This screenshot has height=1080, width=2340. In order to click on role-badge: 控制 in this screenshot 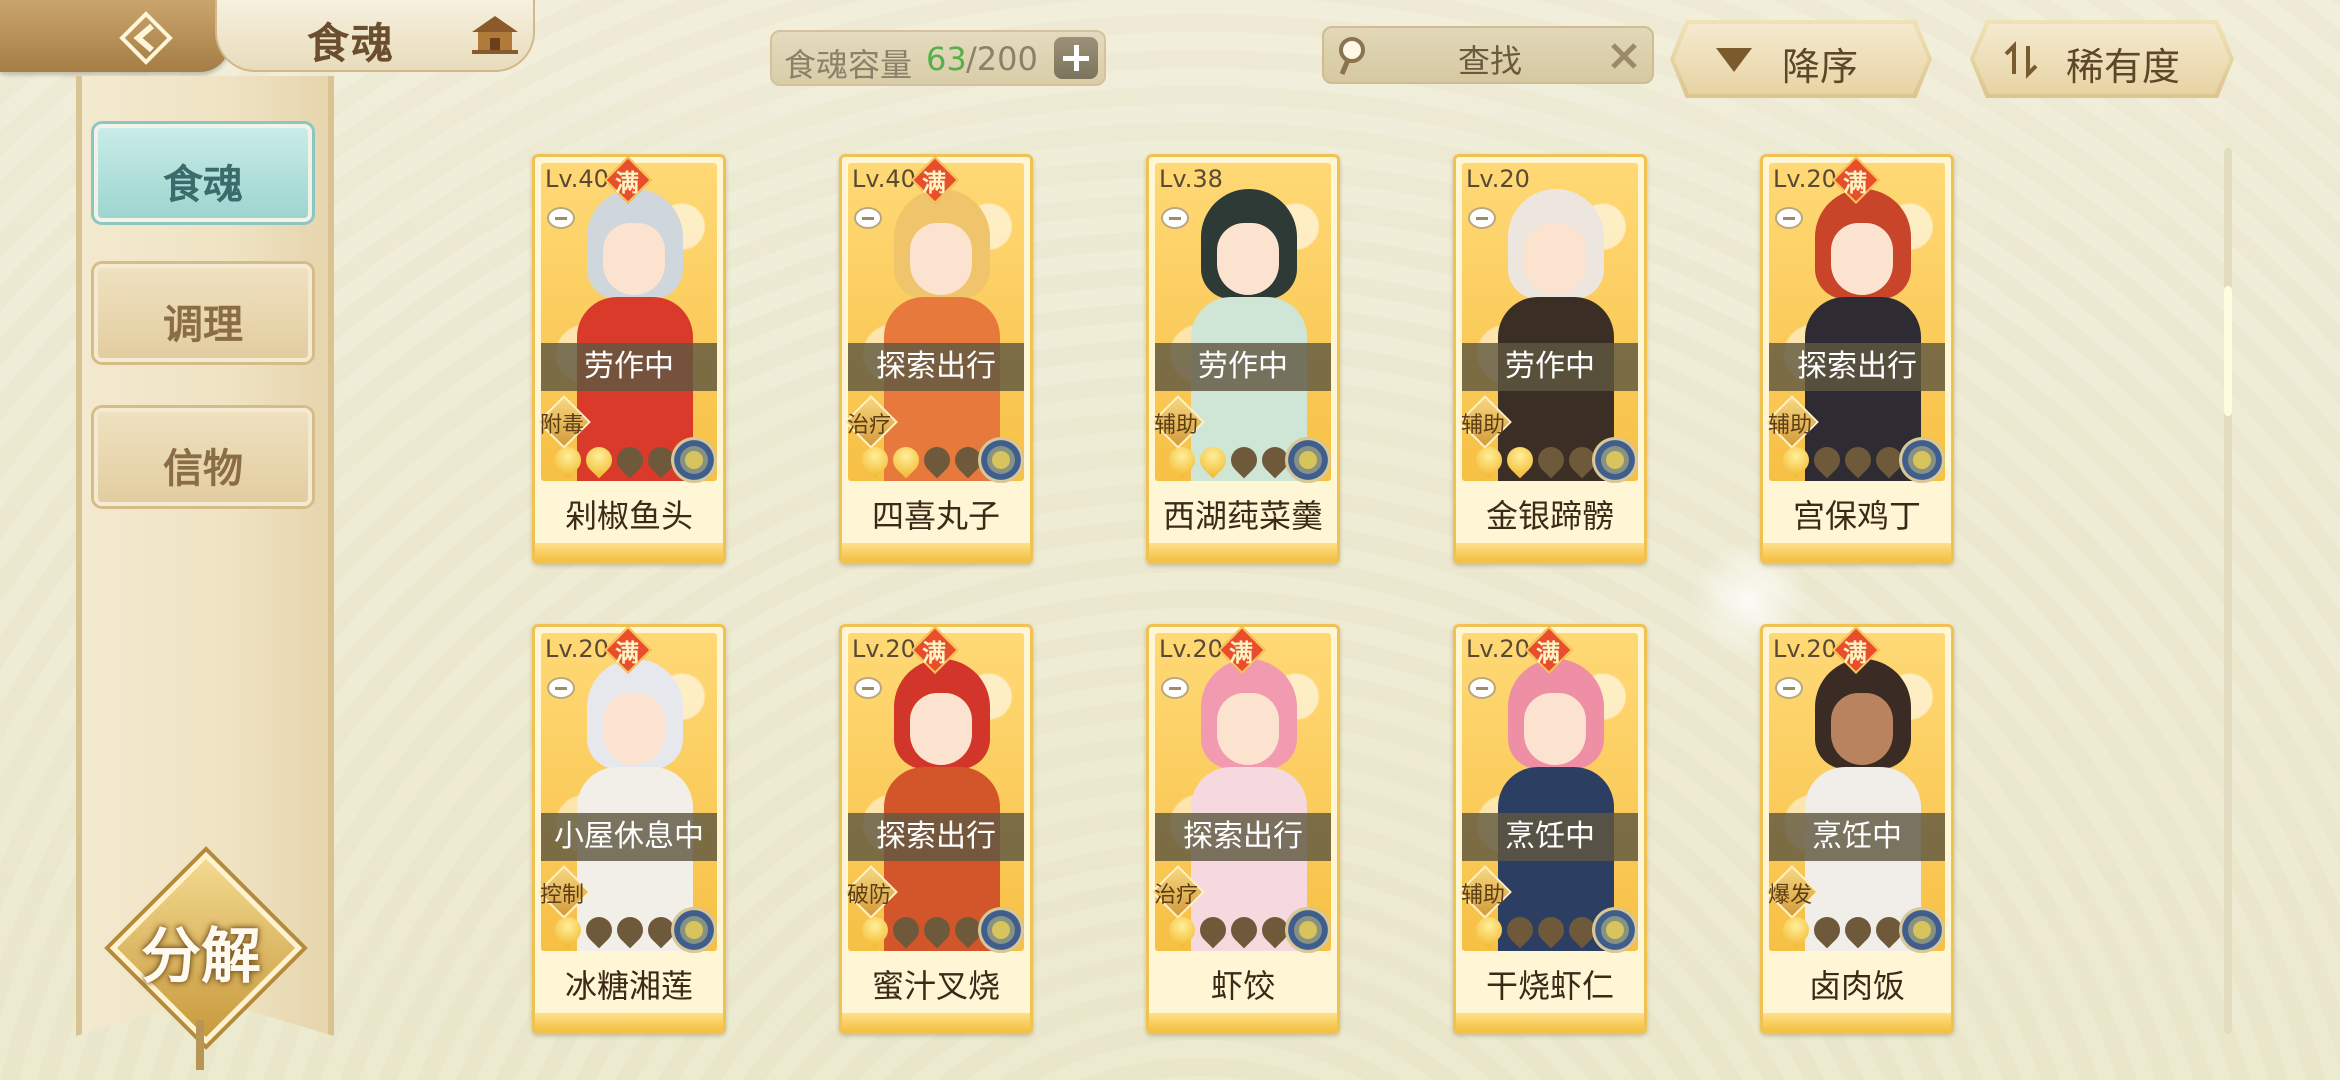, I will do `click(564, 892)`.